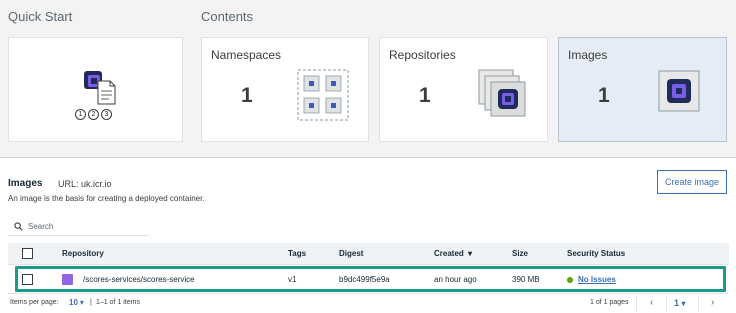 The image size is (736, 313). Describe the element at coordinates (100, 88) in the screenshot. I see `registry-document-icon` at that location.